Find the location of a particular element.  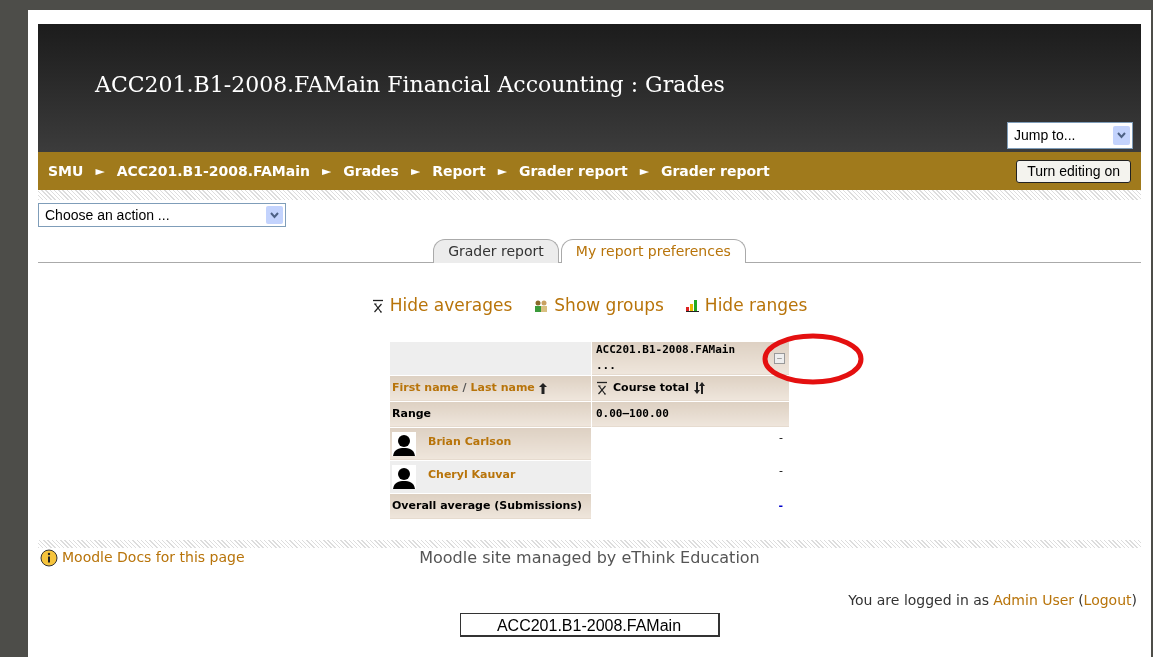

logout-link: Logout is located at coordinates (1107, 600).